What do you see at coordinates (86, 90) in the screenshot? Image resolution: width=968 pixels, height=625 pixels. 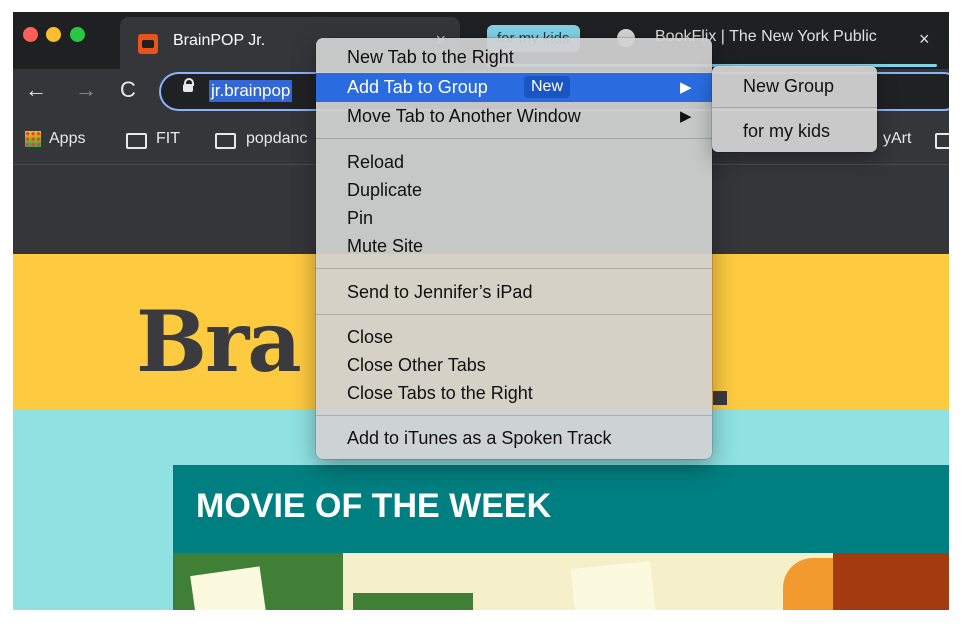 I see `forward-arrow-icon: →` at bounding box center [86, 90].